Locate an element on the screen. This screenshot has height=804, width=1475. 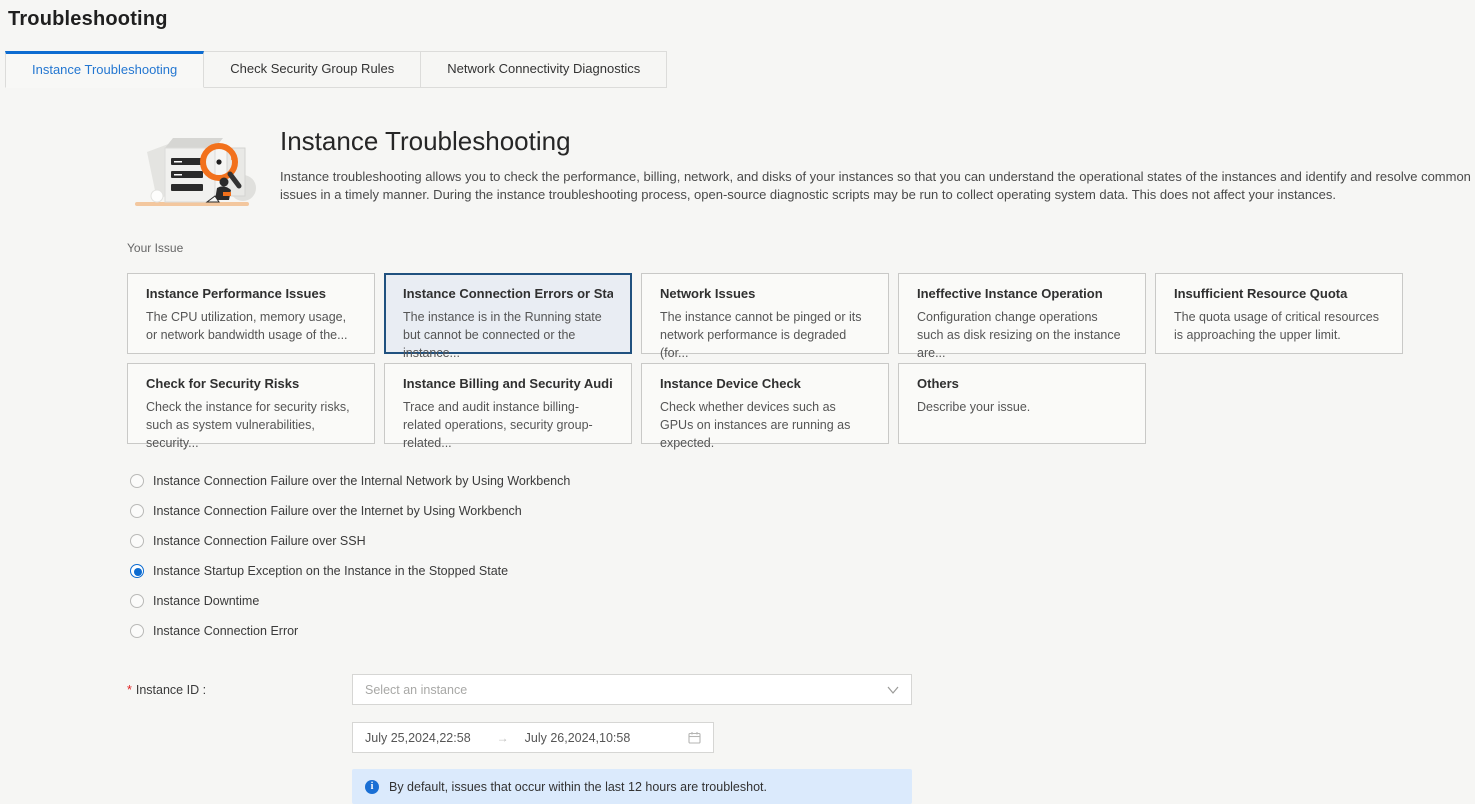
instance-id-label-text: Instance ID : is located at coordinates (171, 689).